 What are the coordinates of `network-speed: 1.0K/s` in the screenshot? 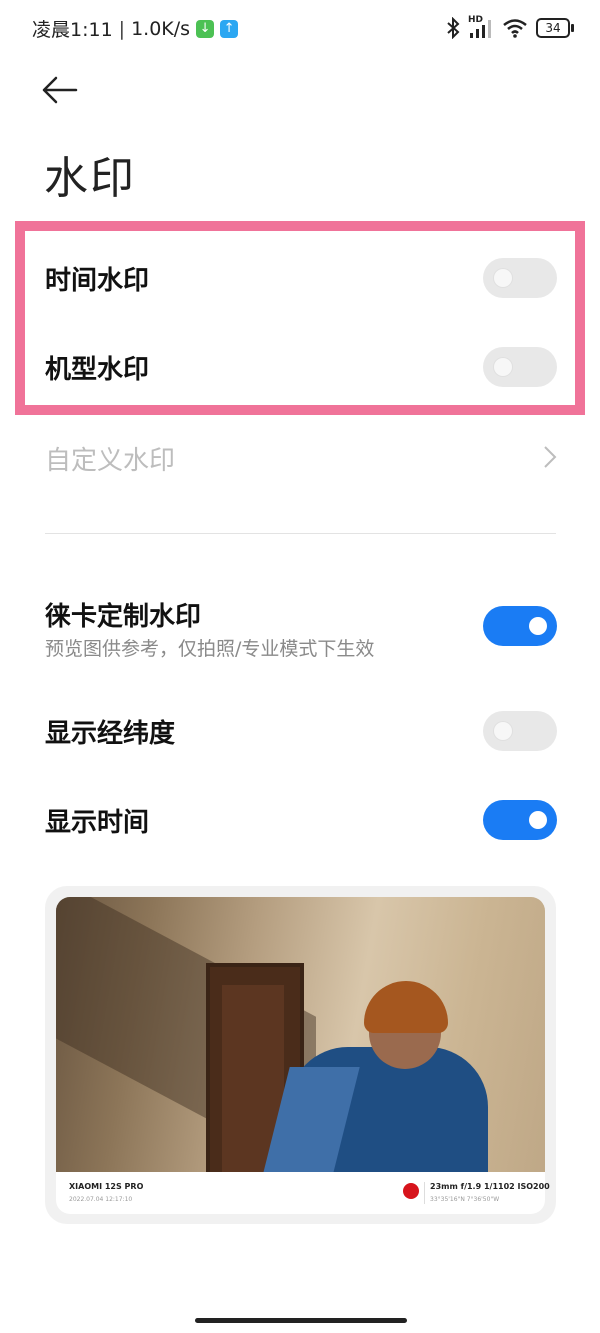 It's located at (161, 28).